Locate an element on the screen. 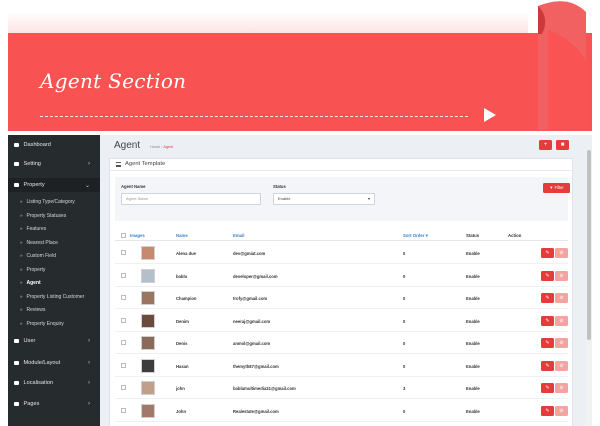  sidebar-subitem-property: » Property is located at coordinates (54, 269).